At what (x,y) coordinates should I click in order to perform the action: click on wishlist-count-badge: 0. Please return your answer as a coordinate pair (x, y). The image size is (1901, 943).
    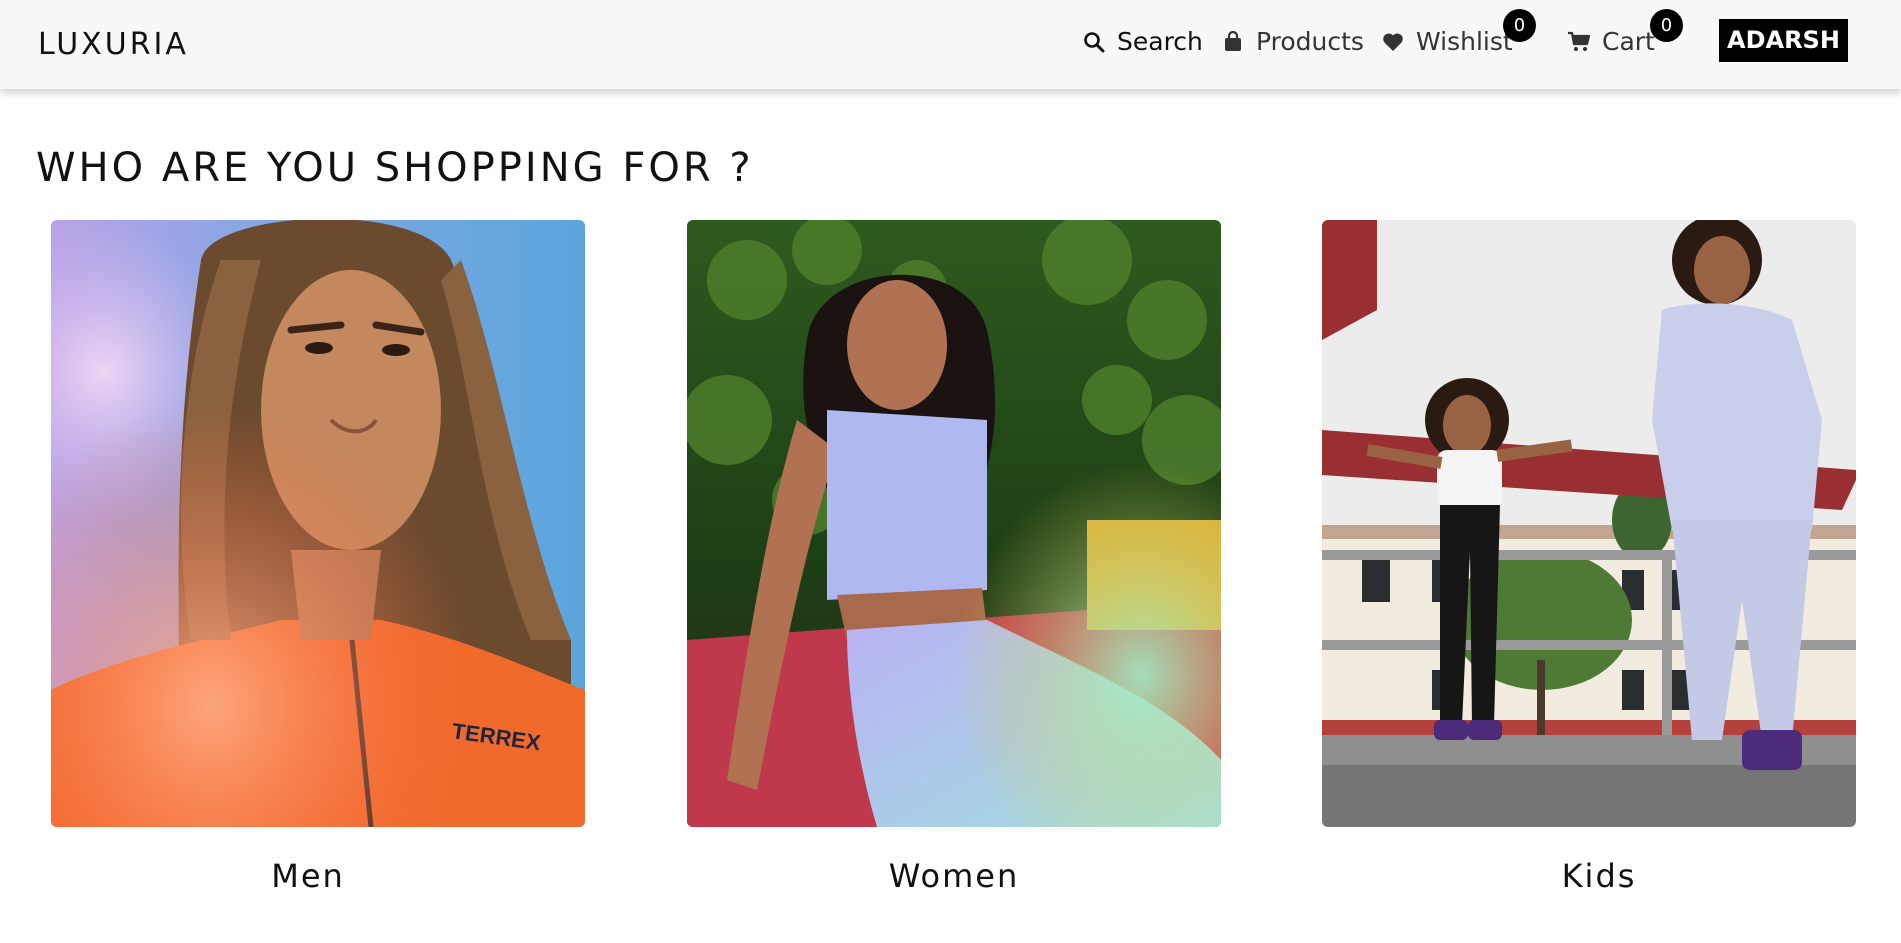
    Looking at the image, I should click on (1519, 25).